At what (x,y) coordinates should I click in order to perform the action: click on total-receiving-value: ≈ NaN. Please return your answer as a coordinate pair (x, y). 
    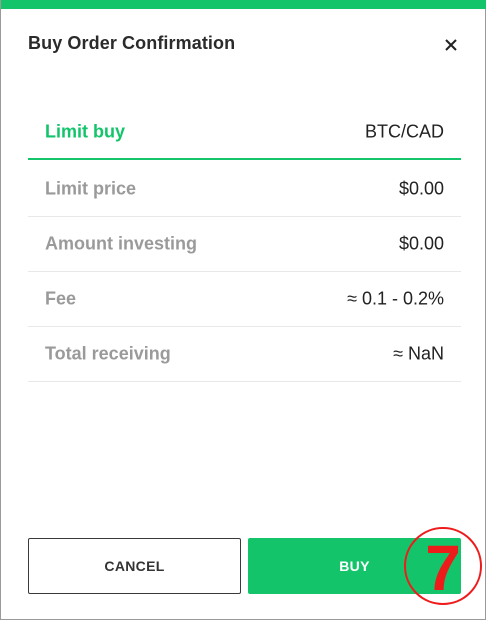
    Looking at the image, I should click on (418, 353).